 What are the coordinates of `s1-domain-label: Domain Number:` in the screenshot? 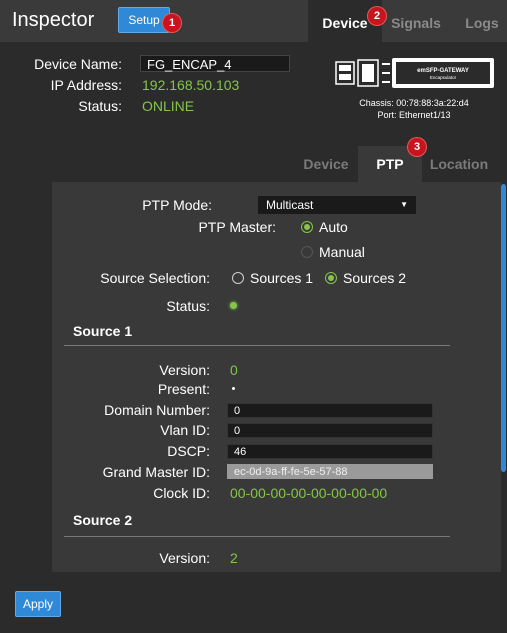 It's located at (157, 410).